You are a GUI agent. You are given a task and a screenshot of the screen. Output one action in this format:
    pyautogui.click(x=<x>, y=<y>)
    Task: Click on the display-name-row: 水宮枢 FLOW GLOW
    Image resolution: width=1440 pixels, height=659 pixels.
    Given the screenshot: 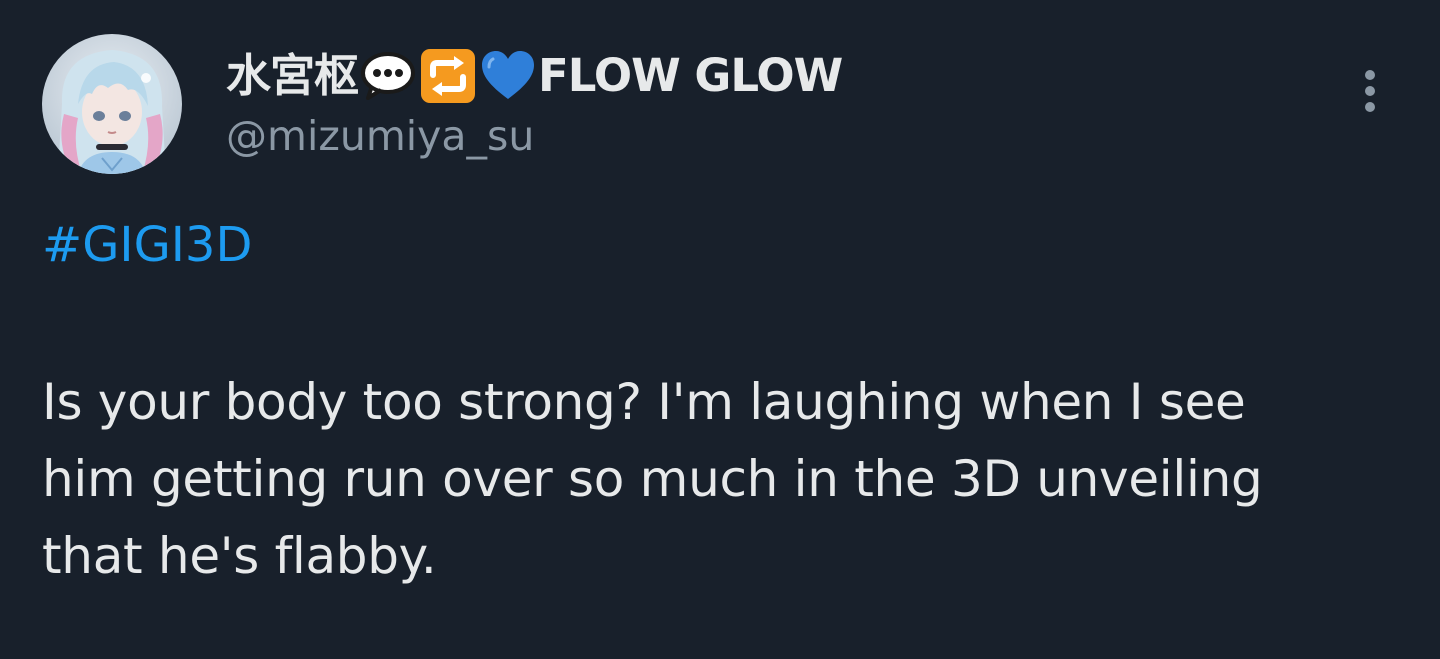 What is the action you would take?
    pyautogui.click(x=534, y=76)
    